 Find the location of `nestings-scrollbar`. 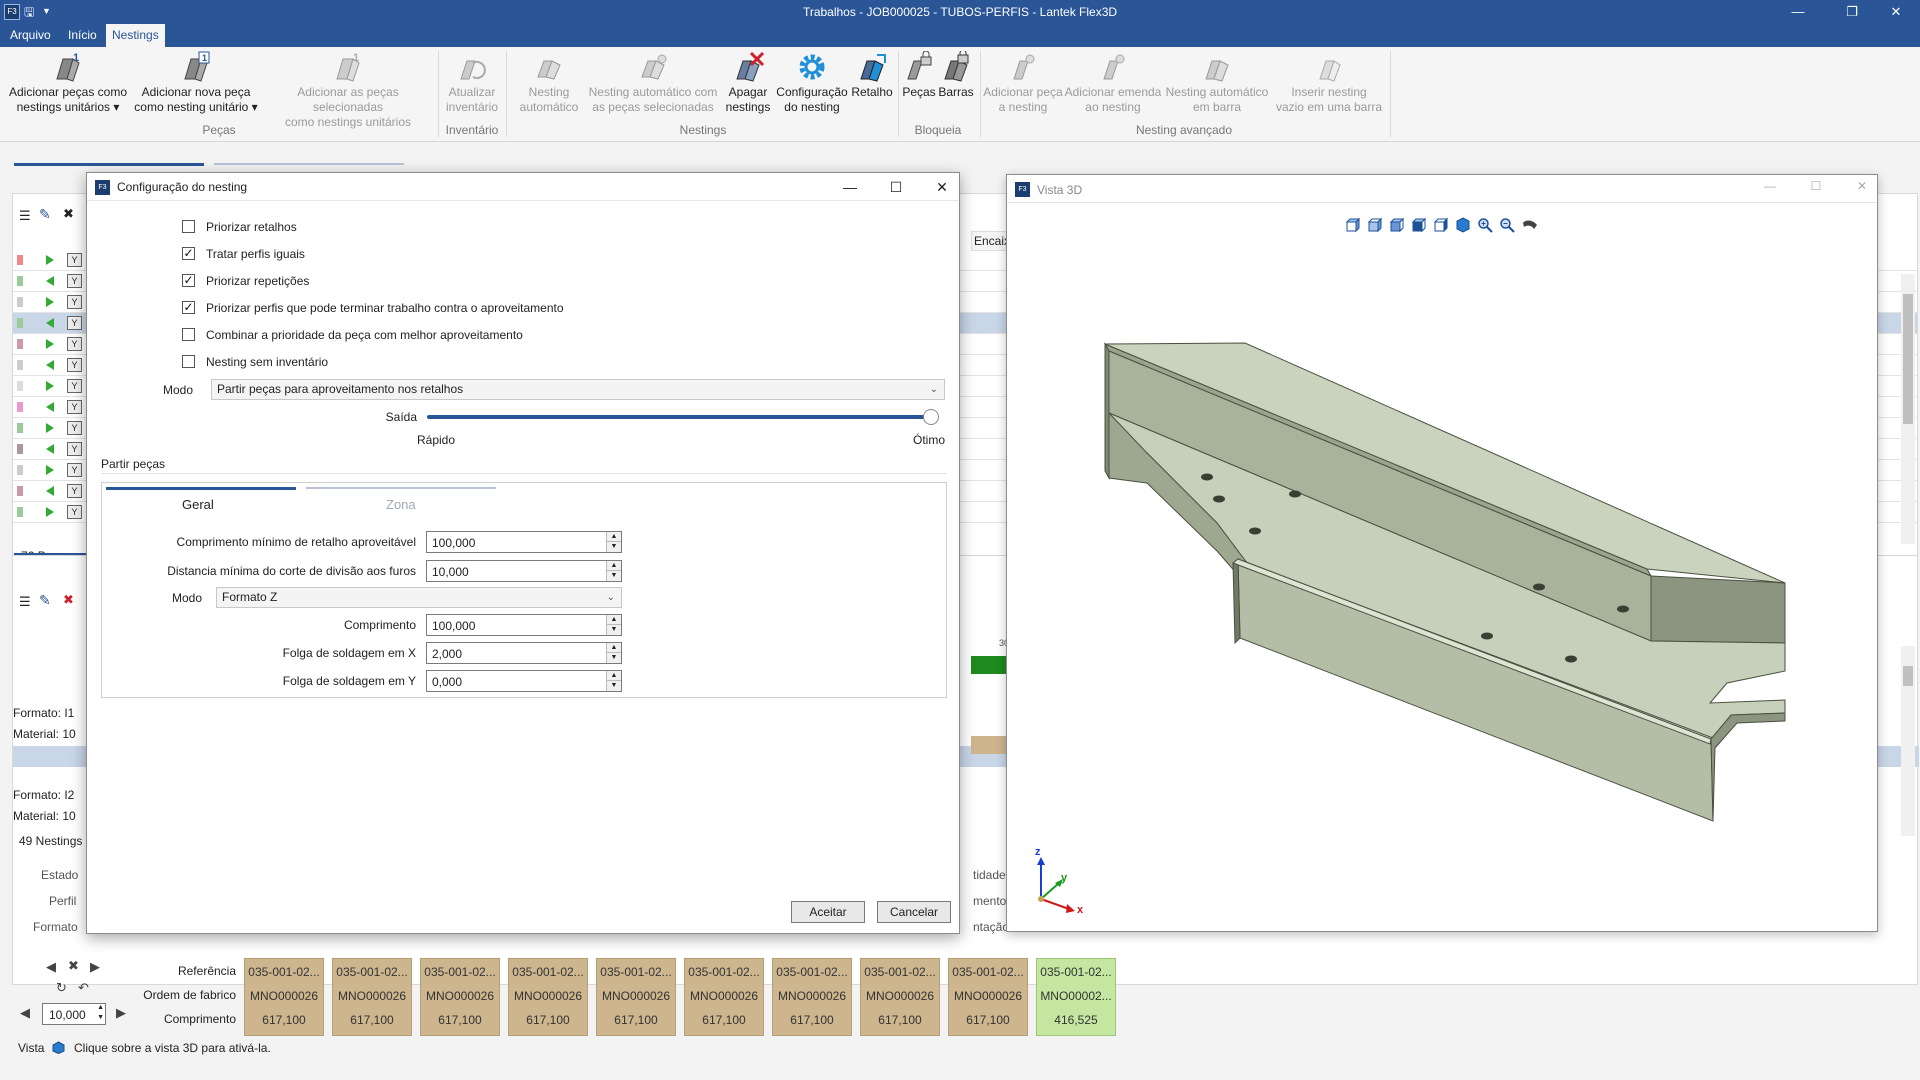

nestings-scrollbar is located at coordinates (1908, 741).